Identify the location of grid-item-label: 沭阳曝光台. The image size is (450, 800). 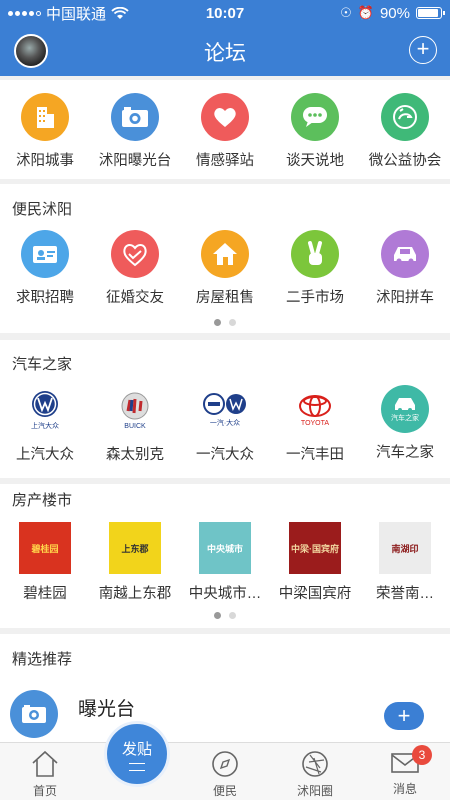
(135, 161).